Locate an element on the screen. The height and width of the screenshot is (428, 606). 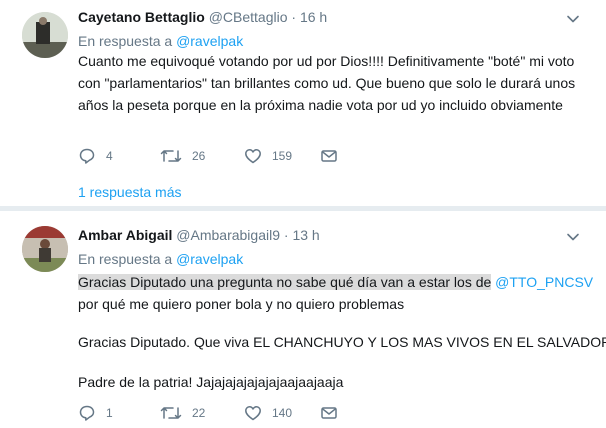
avatar is located at coordinates (45, 249).